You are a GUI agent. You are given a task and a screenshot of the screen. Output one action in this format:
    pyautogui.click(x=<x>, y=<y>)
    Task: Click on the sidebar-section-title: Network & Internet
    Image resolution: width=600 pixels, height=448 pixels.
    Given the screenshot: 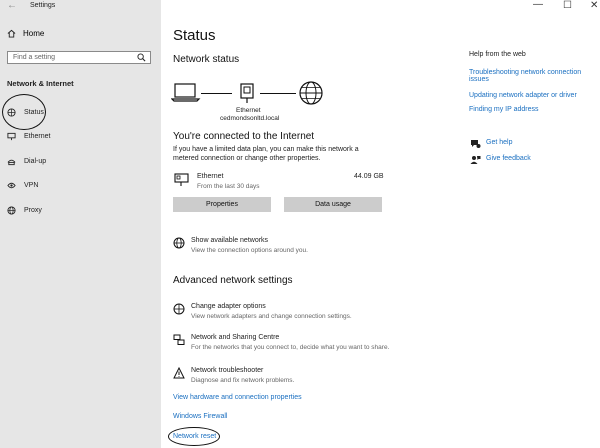 What is the action you would take?
    pyautogui.click(x=40, y=83)
    